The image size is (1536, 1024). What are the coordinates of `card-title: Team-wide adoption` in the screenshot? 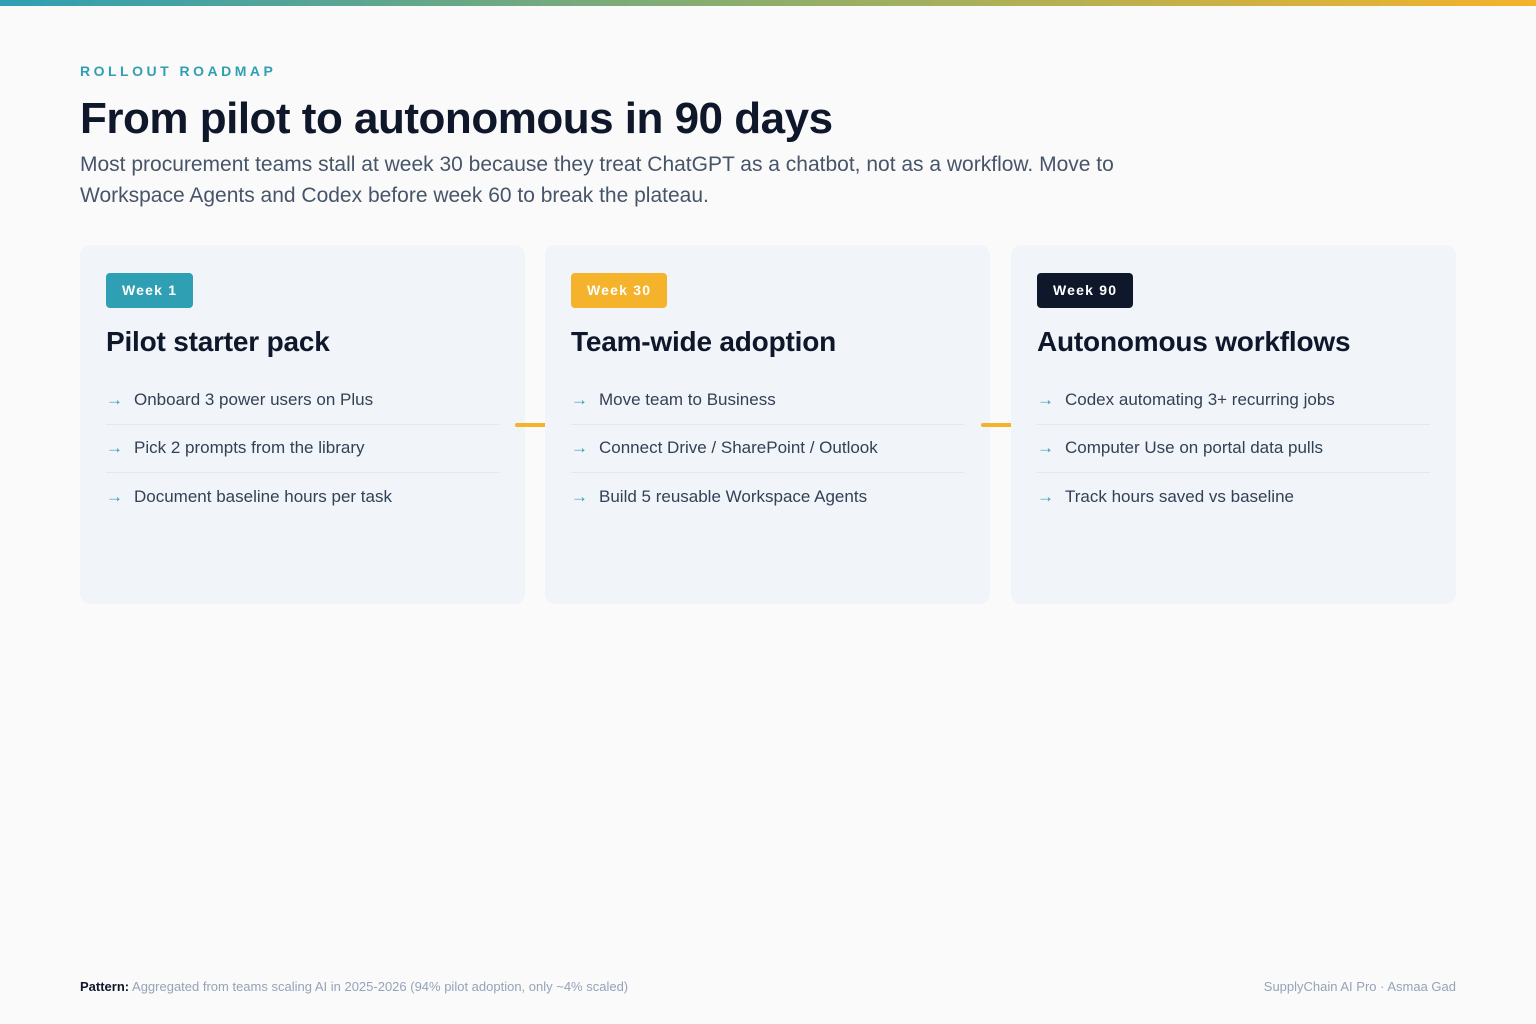 It's located at (703, 341).